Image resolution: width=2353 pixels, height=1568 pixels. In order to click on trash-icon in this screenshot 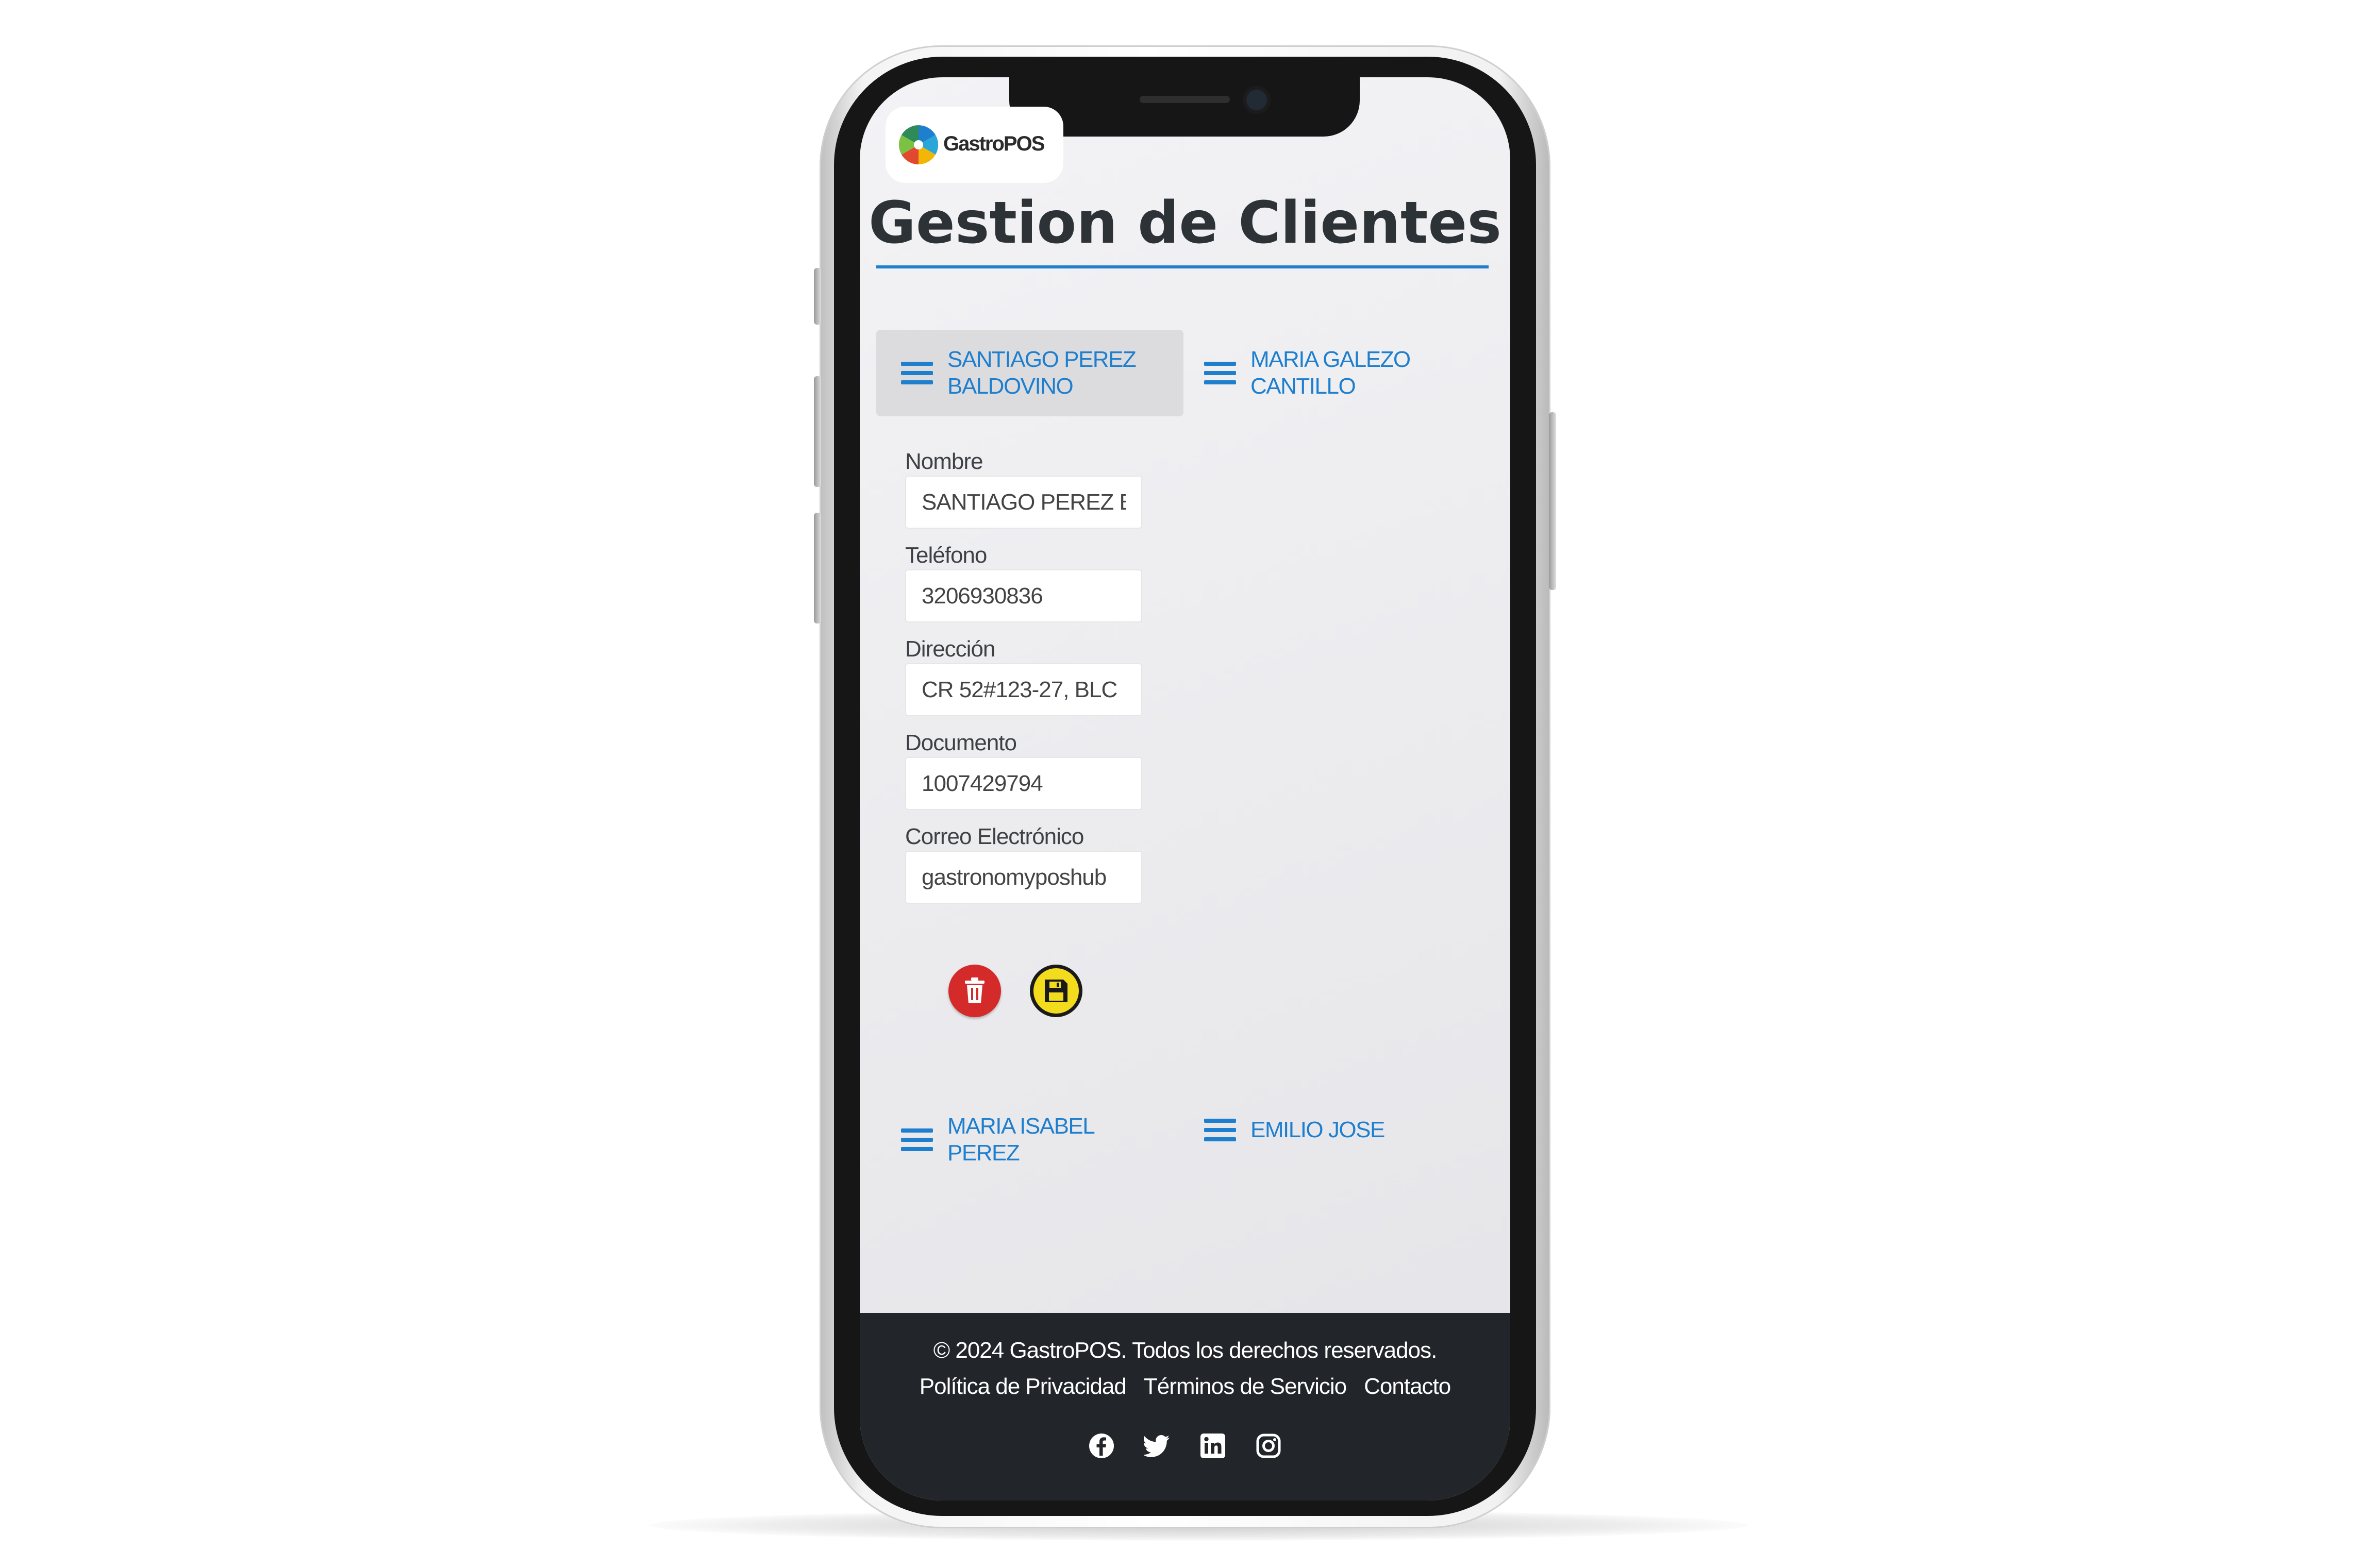, I will do `click(974, 990)`.